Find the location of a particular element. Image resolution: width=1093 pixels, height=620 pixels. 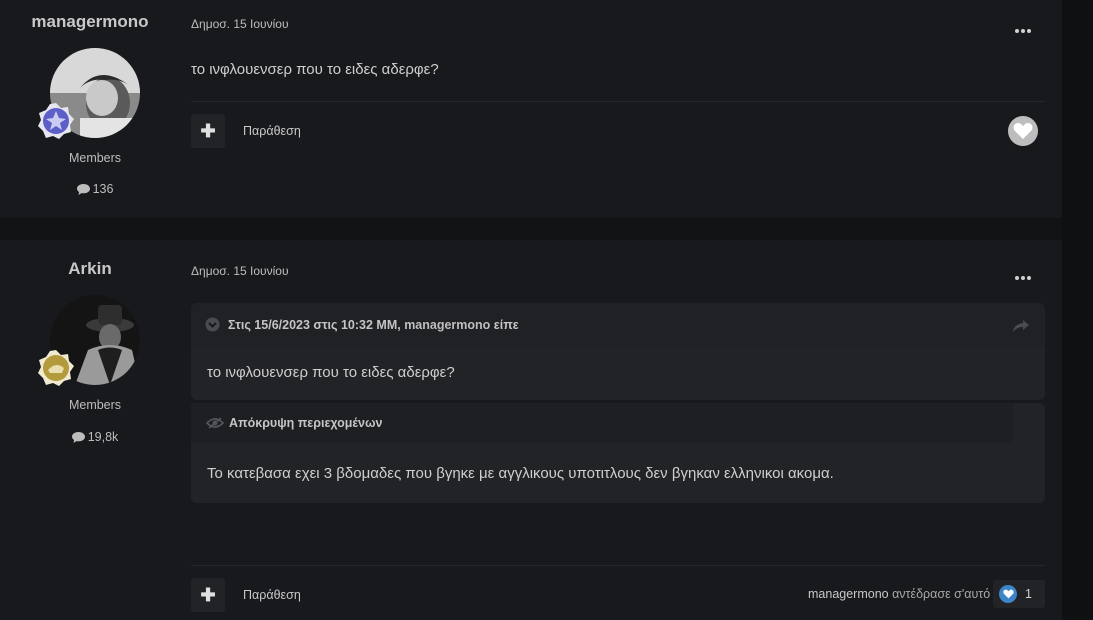

reaction-badge: 1 is located at coordinates (1019, 594).